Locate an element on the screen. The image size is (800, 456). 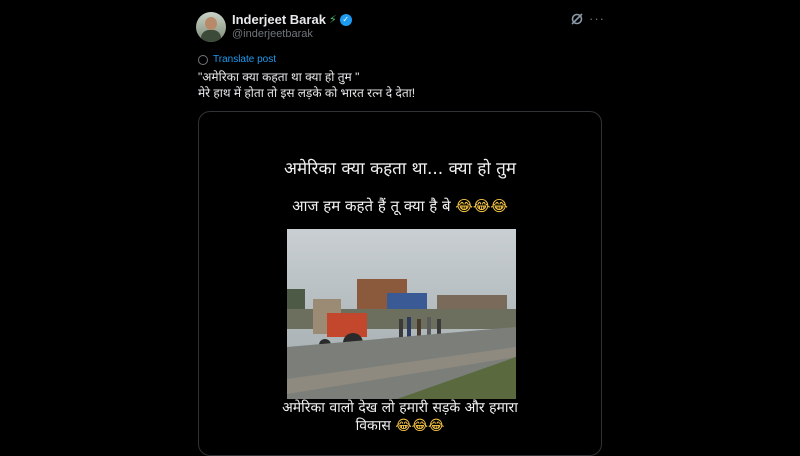
media-caption-second-text: आज हम कहते हैं तू क्या है बे is located at coordinates (371, 206).